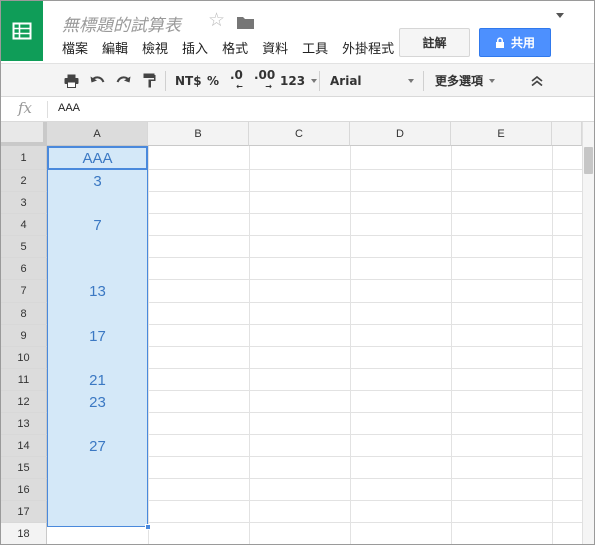  What do you see at coordinates (560, 15) in the screenshot?
I see `collapse-header-icon` at bounding box center [560, 15].